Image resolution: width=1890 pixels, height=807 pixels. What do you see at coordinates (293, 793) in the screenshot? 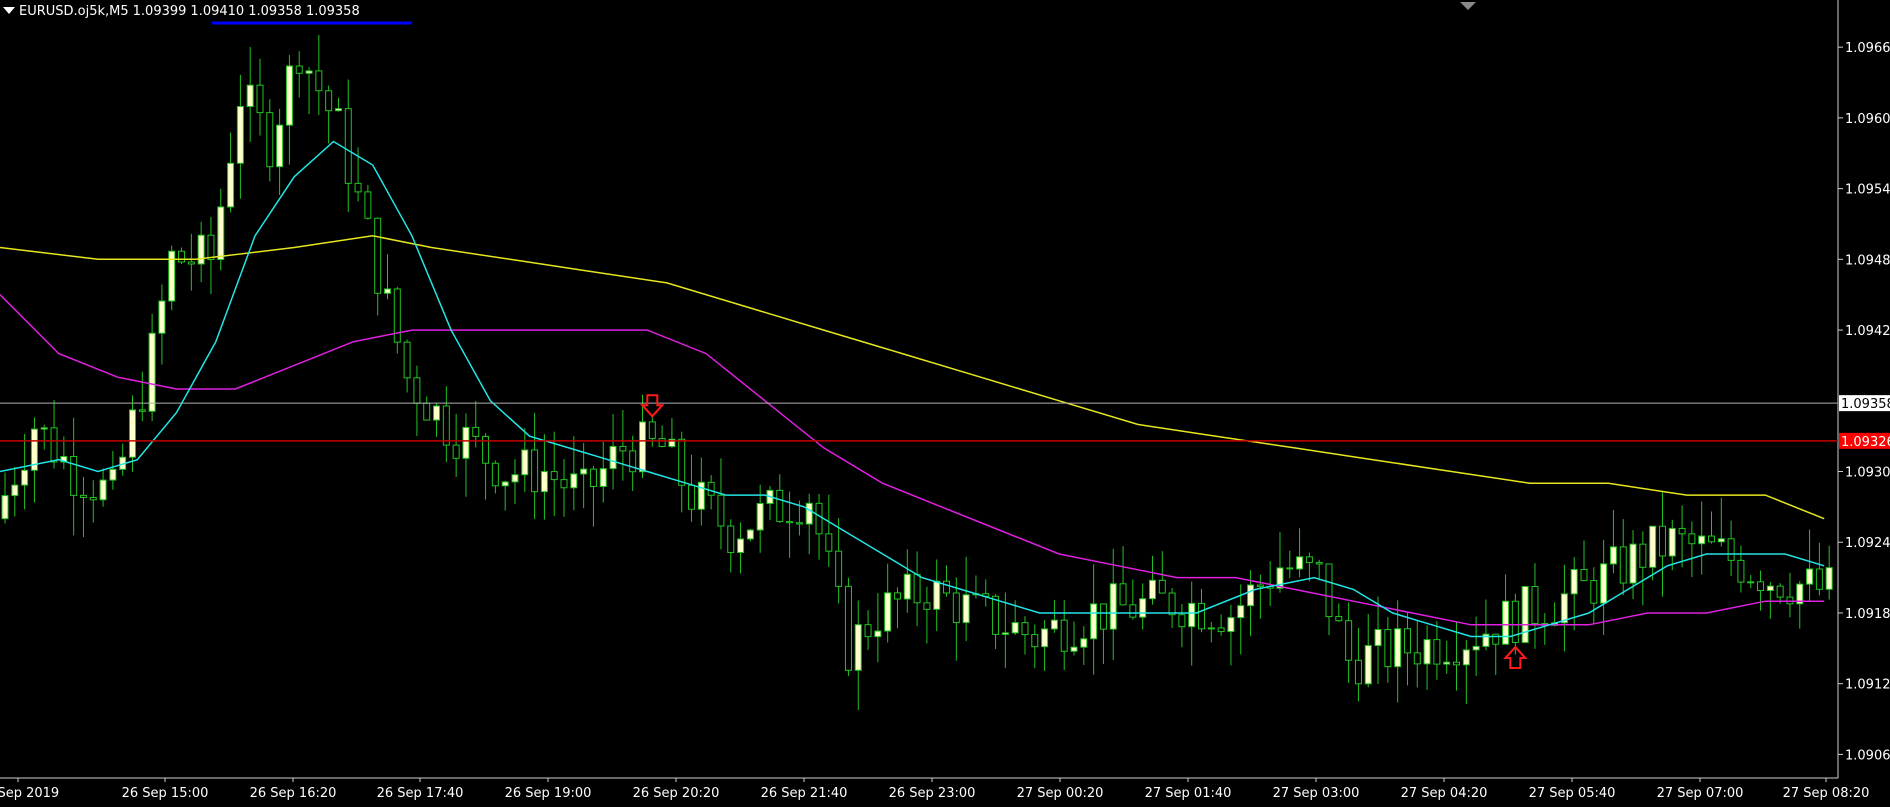
I see `time-tick-label: 26 Sep 16:20` at bounding box center [293, 793].